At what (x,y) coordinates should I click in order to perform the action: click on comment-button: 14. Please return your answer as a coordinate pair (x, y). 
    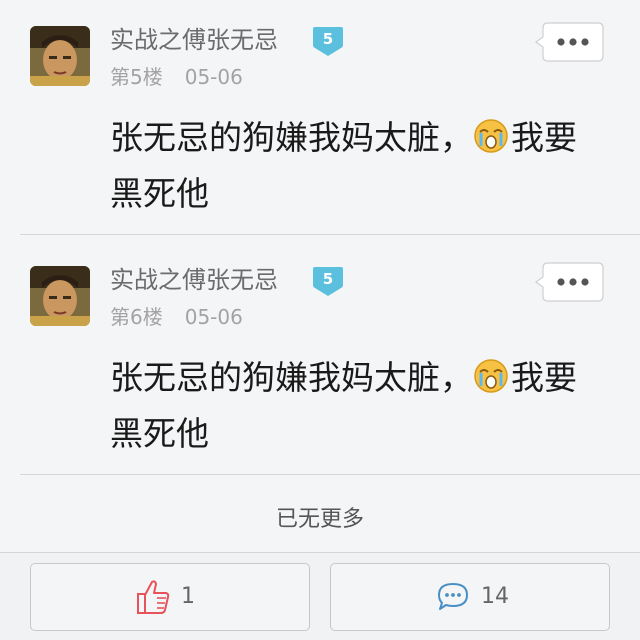
    Looking at the image, I should click on (470, 597).